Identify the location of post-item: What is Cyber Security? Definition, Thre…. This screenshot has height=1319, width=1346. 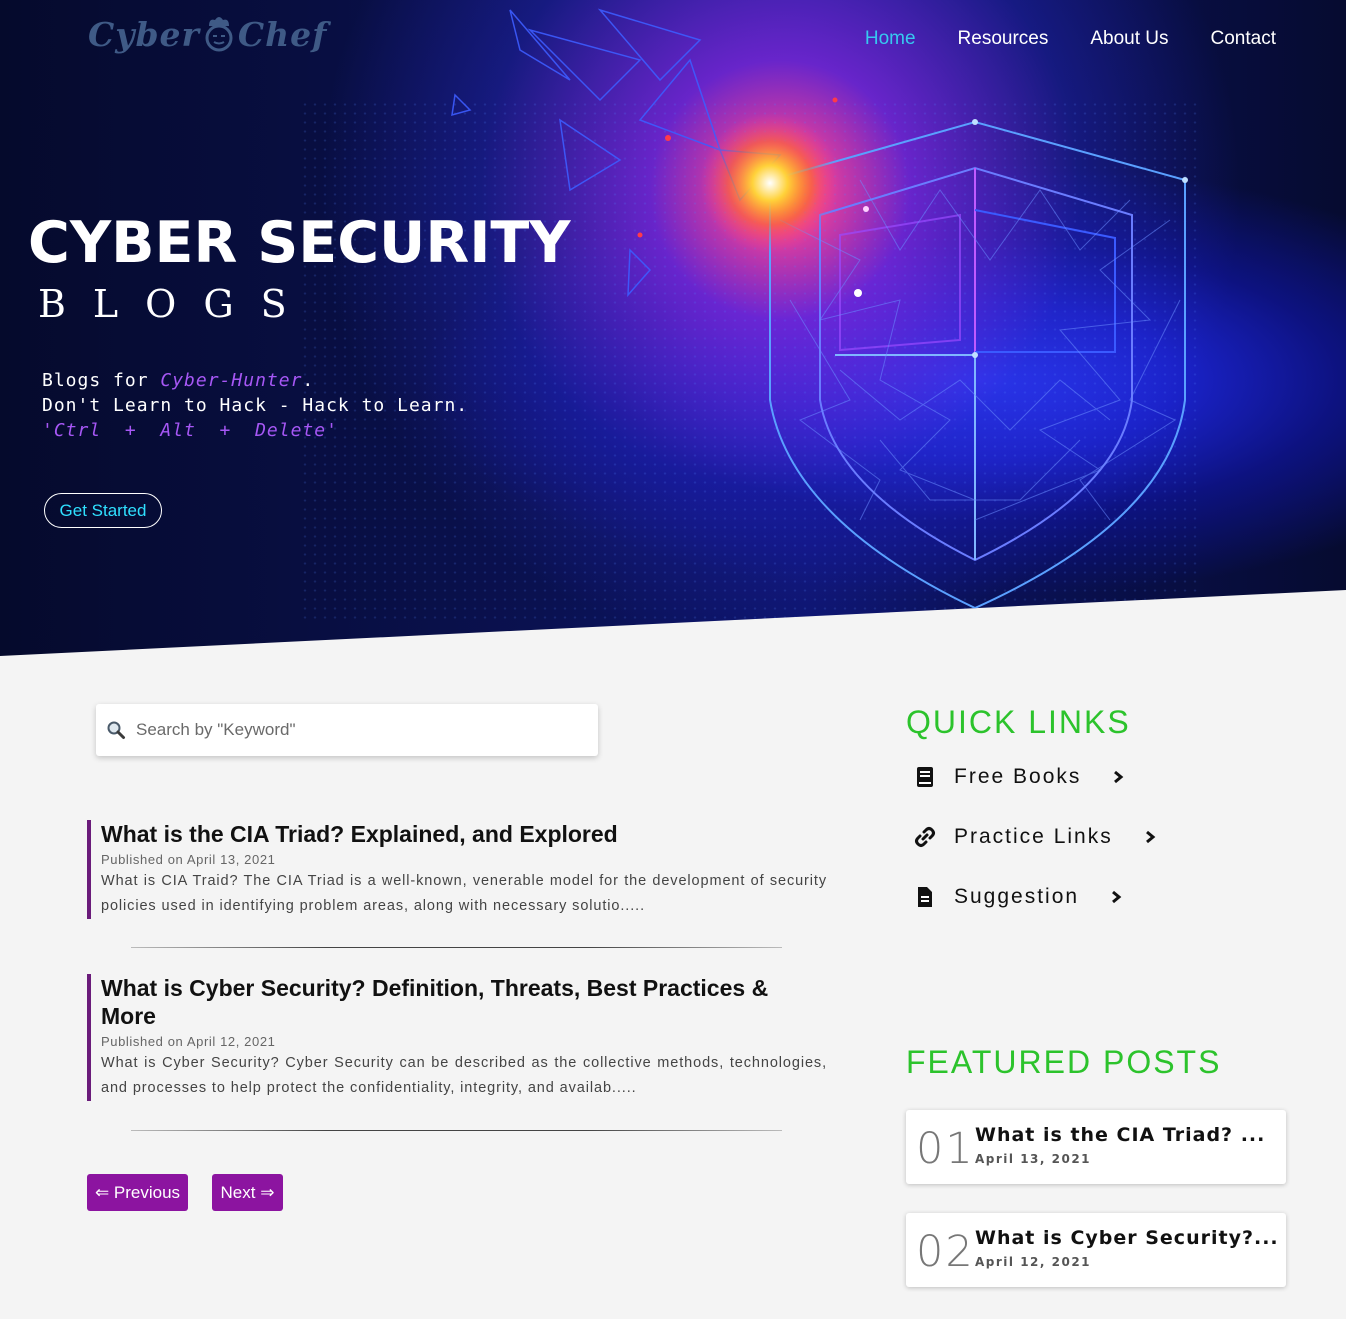
(457, 1037).